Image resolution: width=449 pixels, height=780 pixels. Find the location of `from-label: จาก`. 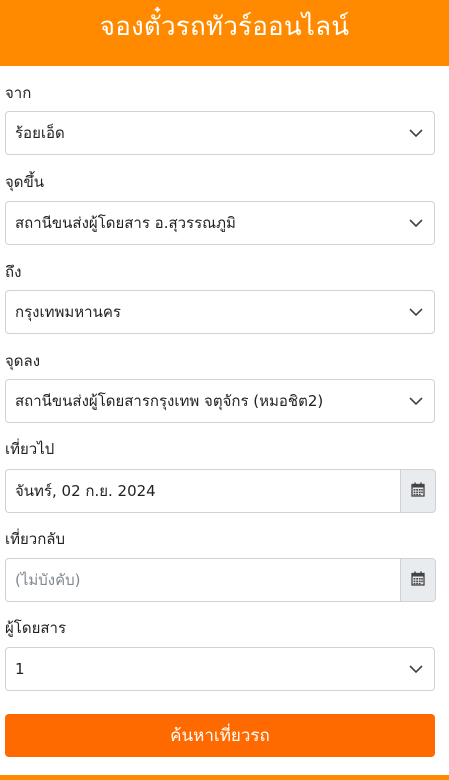

from-label: จาก is located at coordinates (18, 93).